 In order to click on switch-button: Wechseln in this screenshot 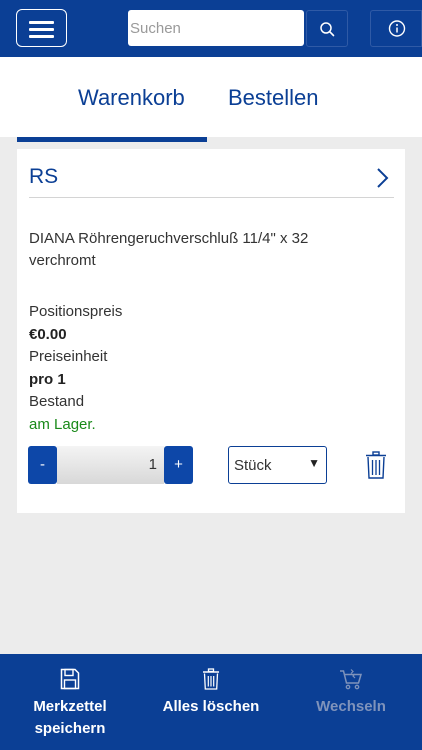, I will do `click(351, 702)`.